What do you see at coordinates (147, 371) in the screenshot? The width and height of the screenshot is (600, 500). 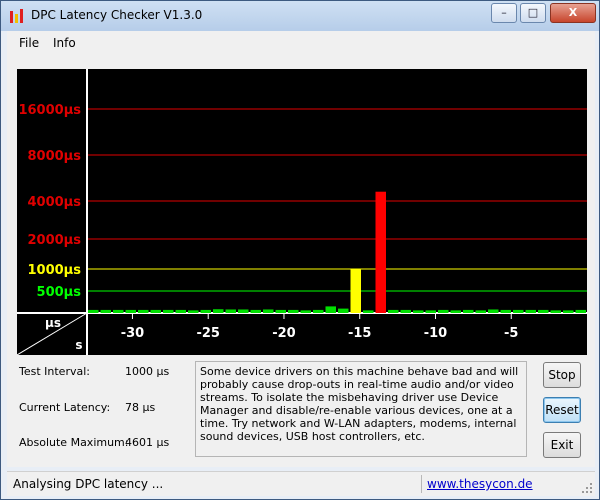 I see `test-interval-value: 1000 µs` at bounding box center [147, 371].